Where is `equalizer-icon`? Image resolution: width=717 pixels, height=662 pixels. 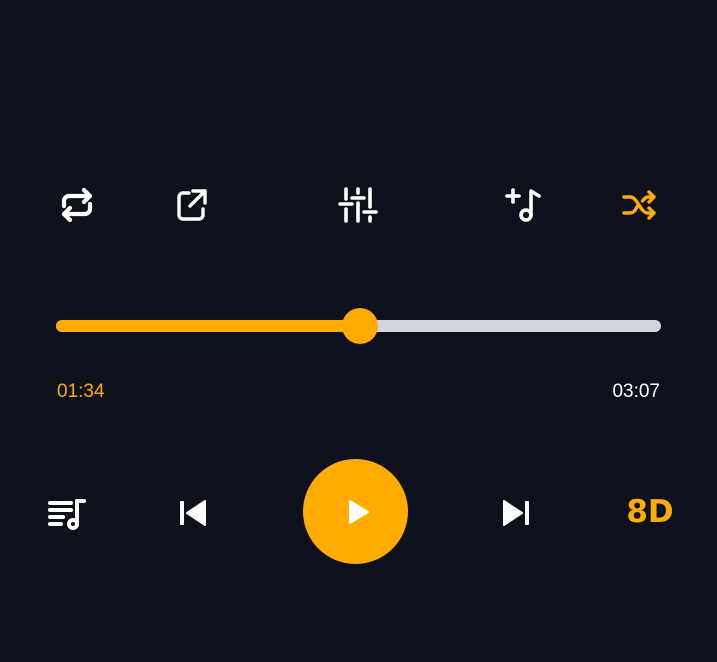 equalizer-icon is located at coordinates (358, 205).